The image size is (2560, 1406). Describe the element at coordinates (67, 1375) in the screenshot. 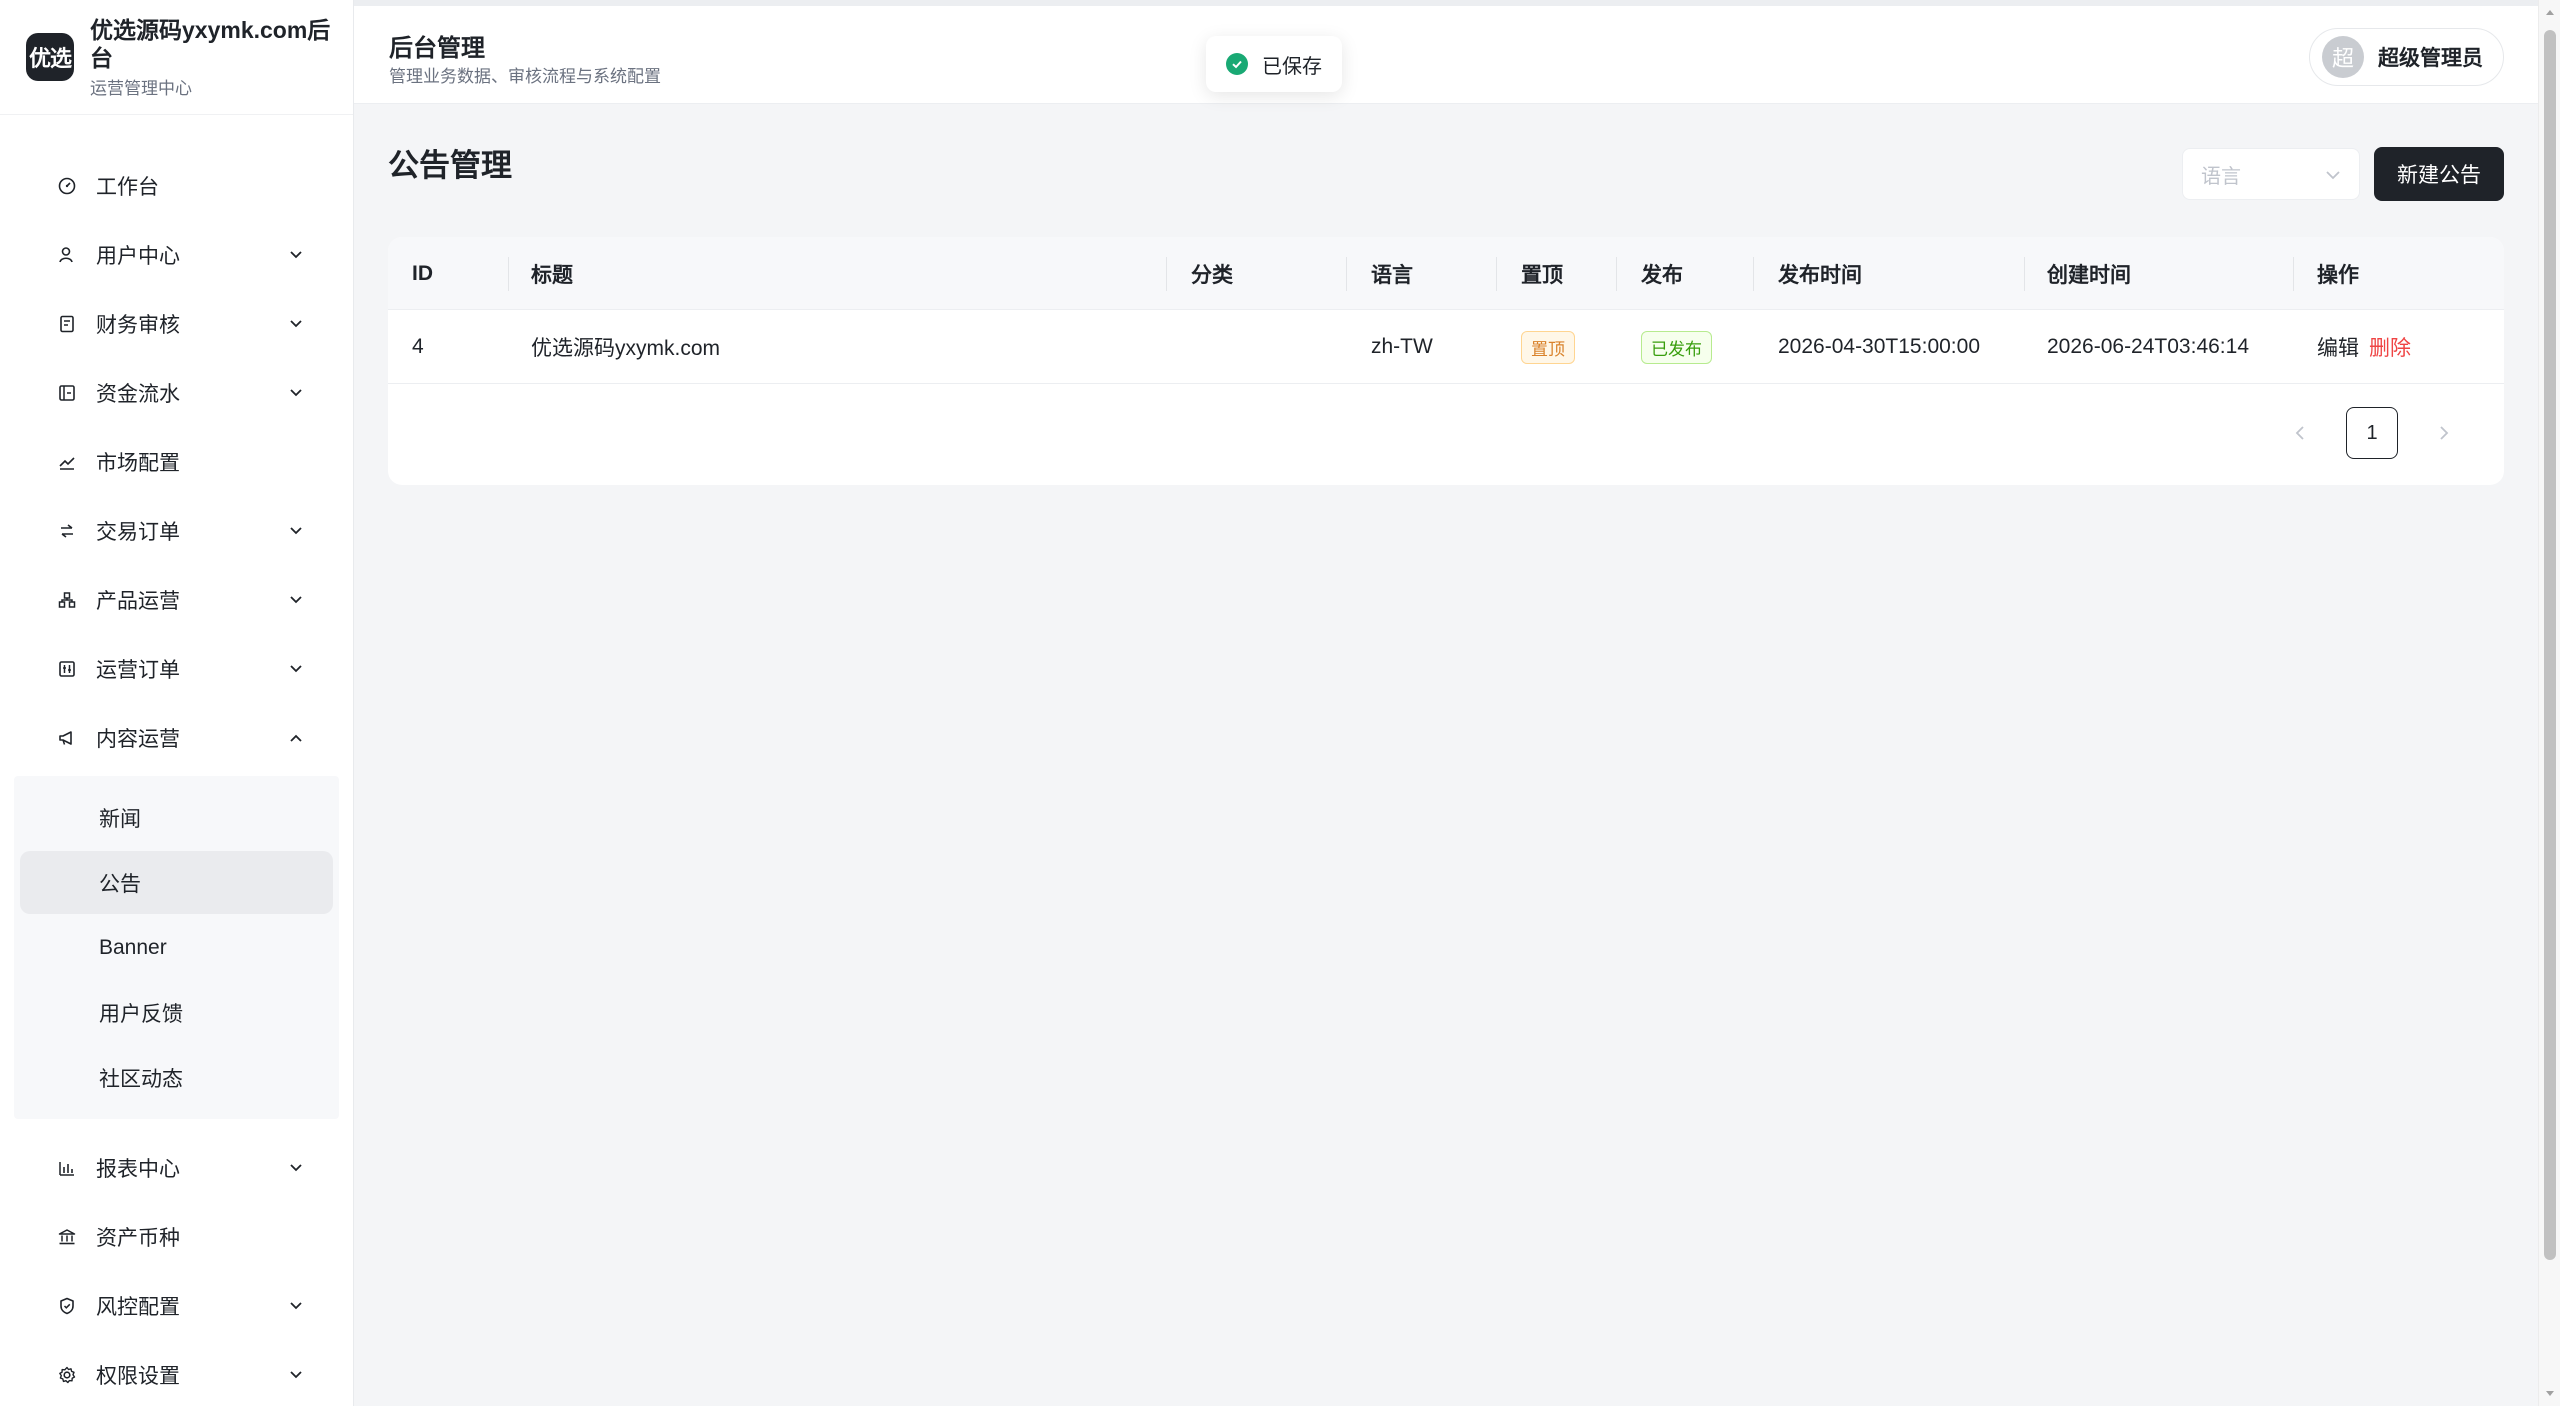

I see `gear-icon` at that location.